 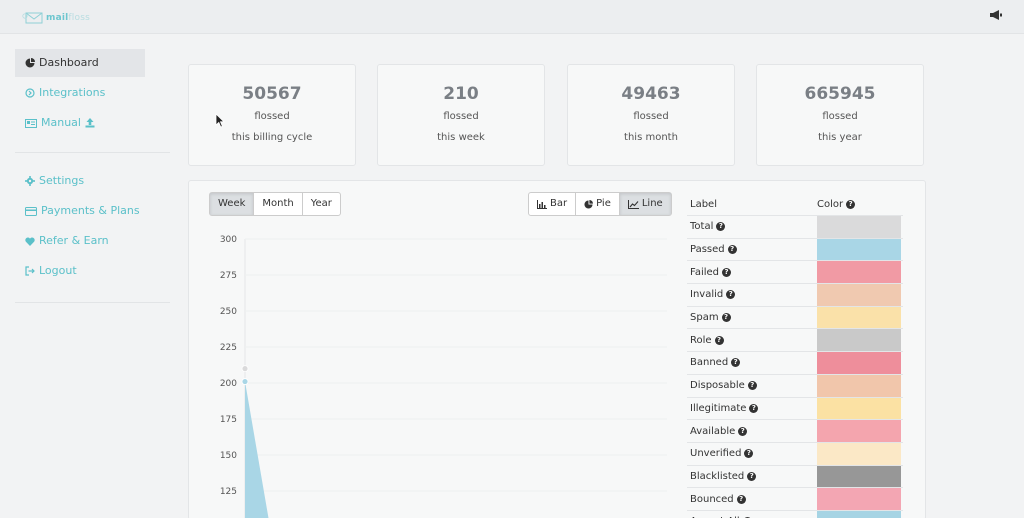 What do you see at coordinates (228, 348) in the screenshot?
I see `y-tick-label: 225` at bounding box center [228, 348].